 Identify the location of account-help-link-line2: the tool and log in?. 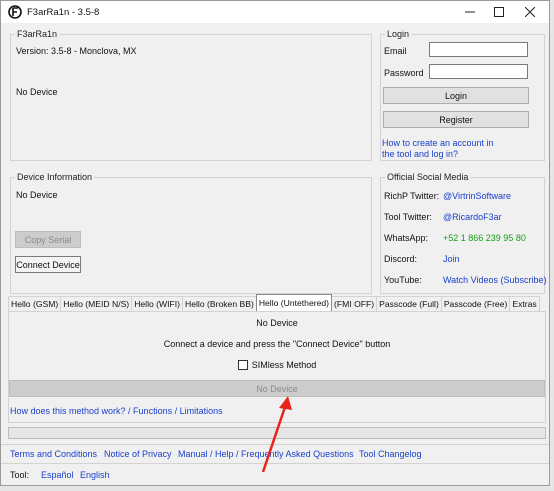
(420, 154).